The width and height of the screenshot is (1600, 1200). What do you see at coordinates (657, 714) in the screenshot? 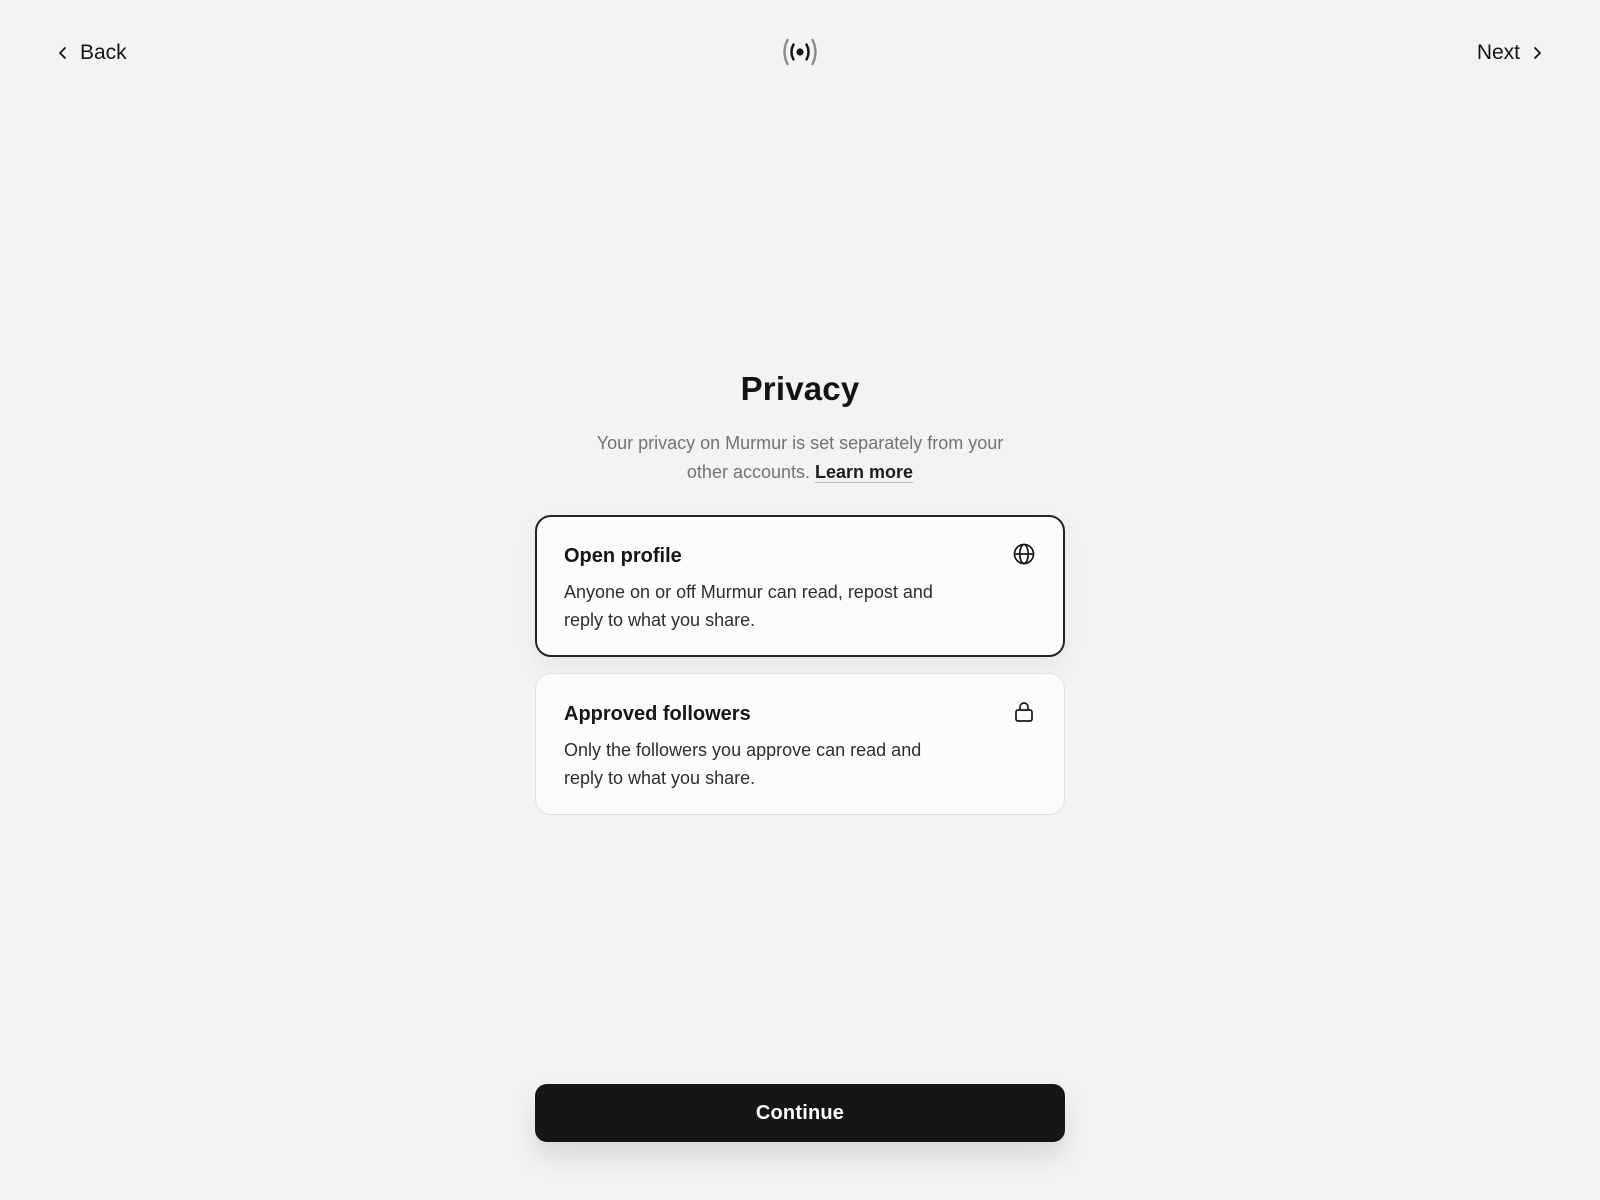
I see `option-title: Approved followers` at bounding box center [657, 714].